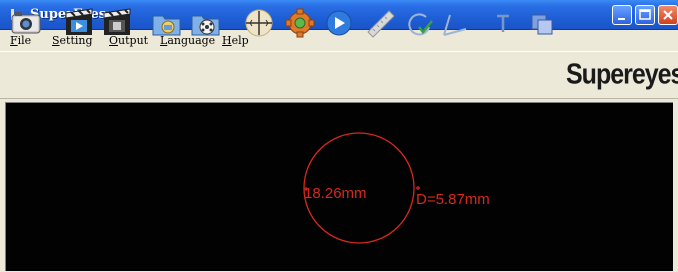 This screenshot has height=272, width=678. Describe the element at coordinates (503, 23) in the screenshot. I see `text-tool-icon` at that location.